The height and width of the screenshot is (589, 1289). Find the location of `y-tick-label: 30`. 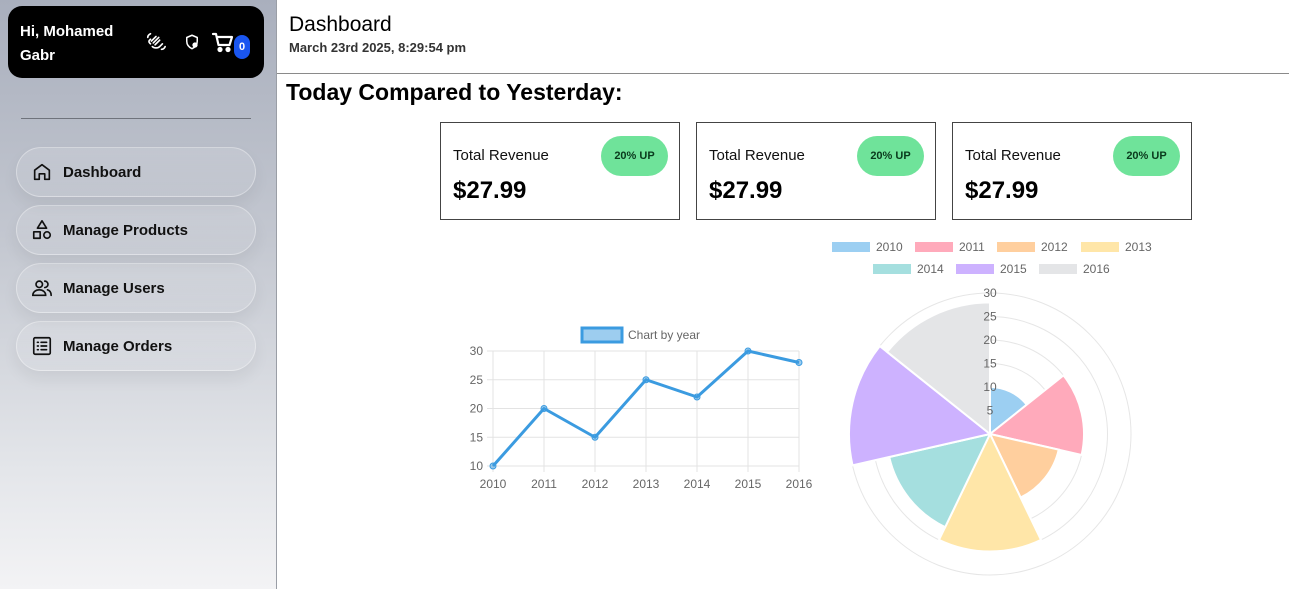

y-tick-label: 30 is located at coordinates (477, 351).